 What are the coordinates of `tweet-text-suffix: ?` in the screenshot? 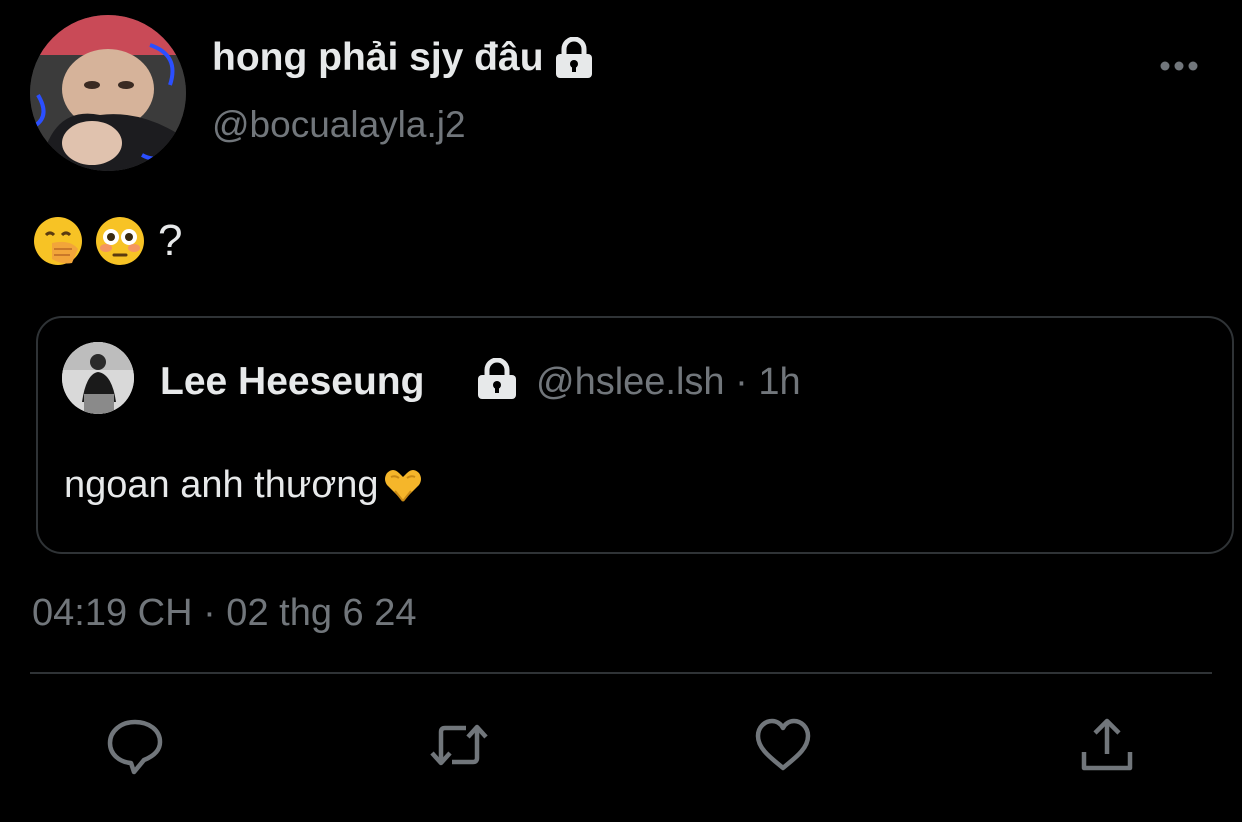 It's located at (170, 240).